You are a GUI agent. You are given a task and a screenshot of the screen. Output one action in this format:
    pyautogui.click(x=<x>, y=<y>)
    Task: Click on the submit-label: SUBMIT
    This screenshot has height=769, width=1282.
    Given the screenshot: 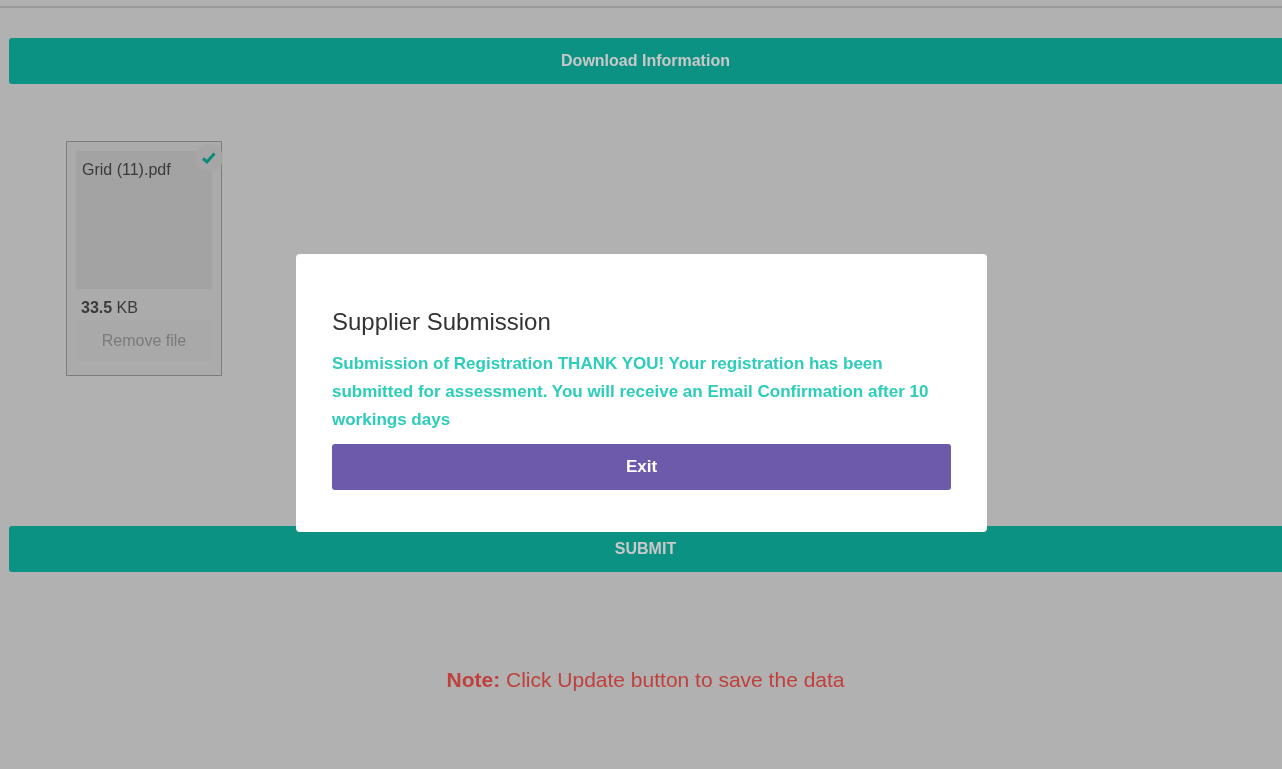 What is the action you would take?
    pyautogui.click(x=645, y=549)
    